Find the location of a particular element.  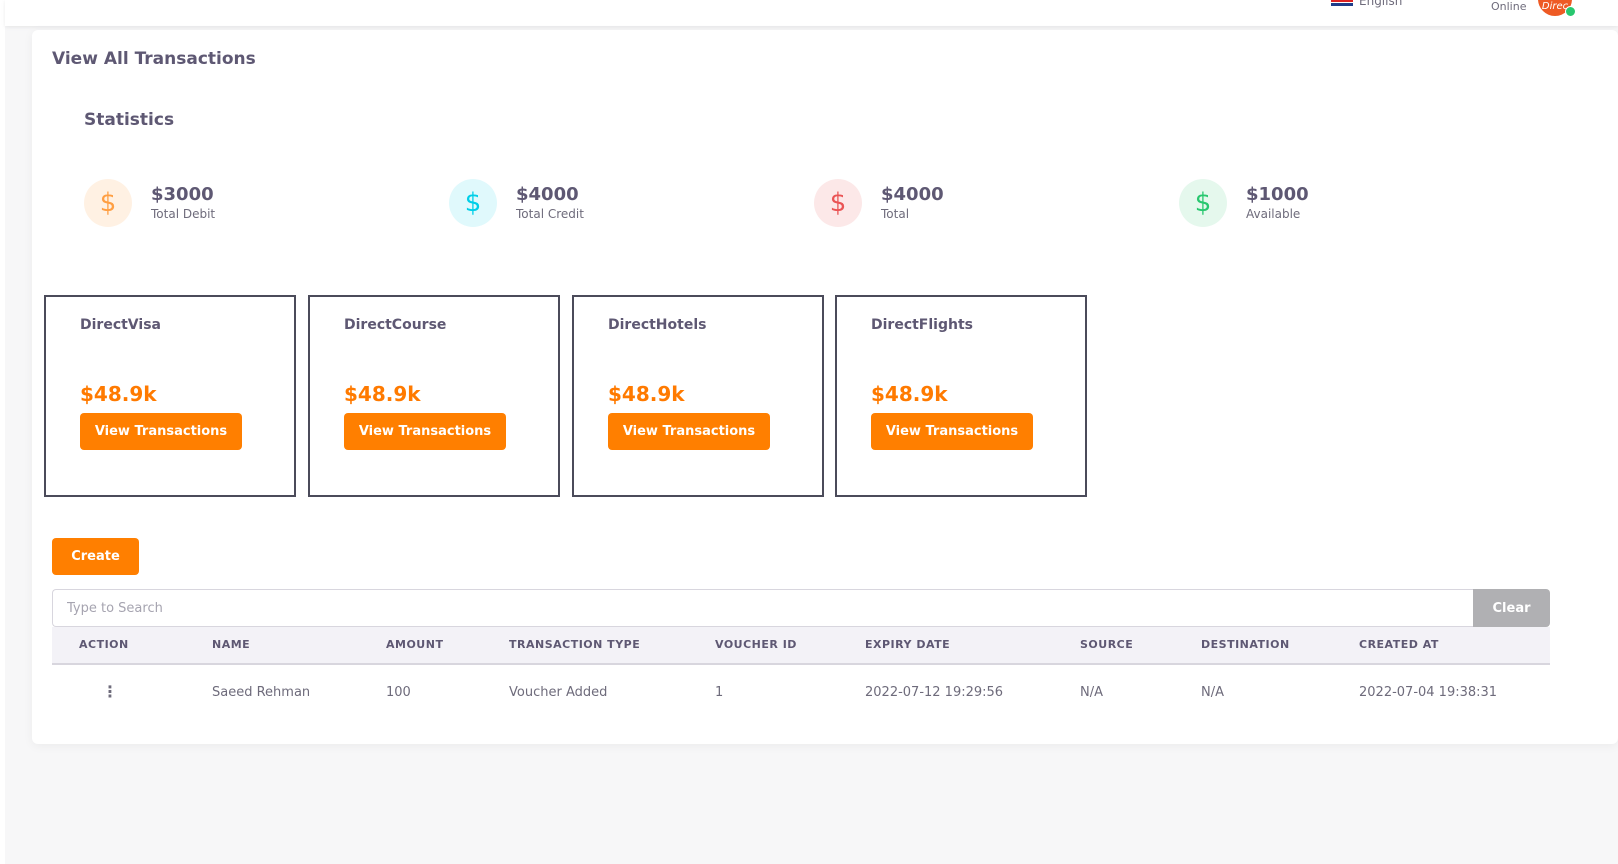

column-header-created-at: CREATED AT is located at coordinates (1399, 644).